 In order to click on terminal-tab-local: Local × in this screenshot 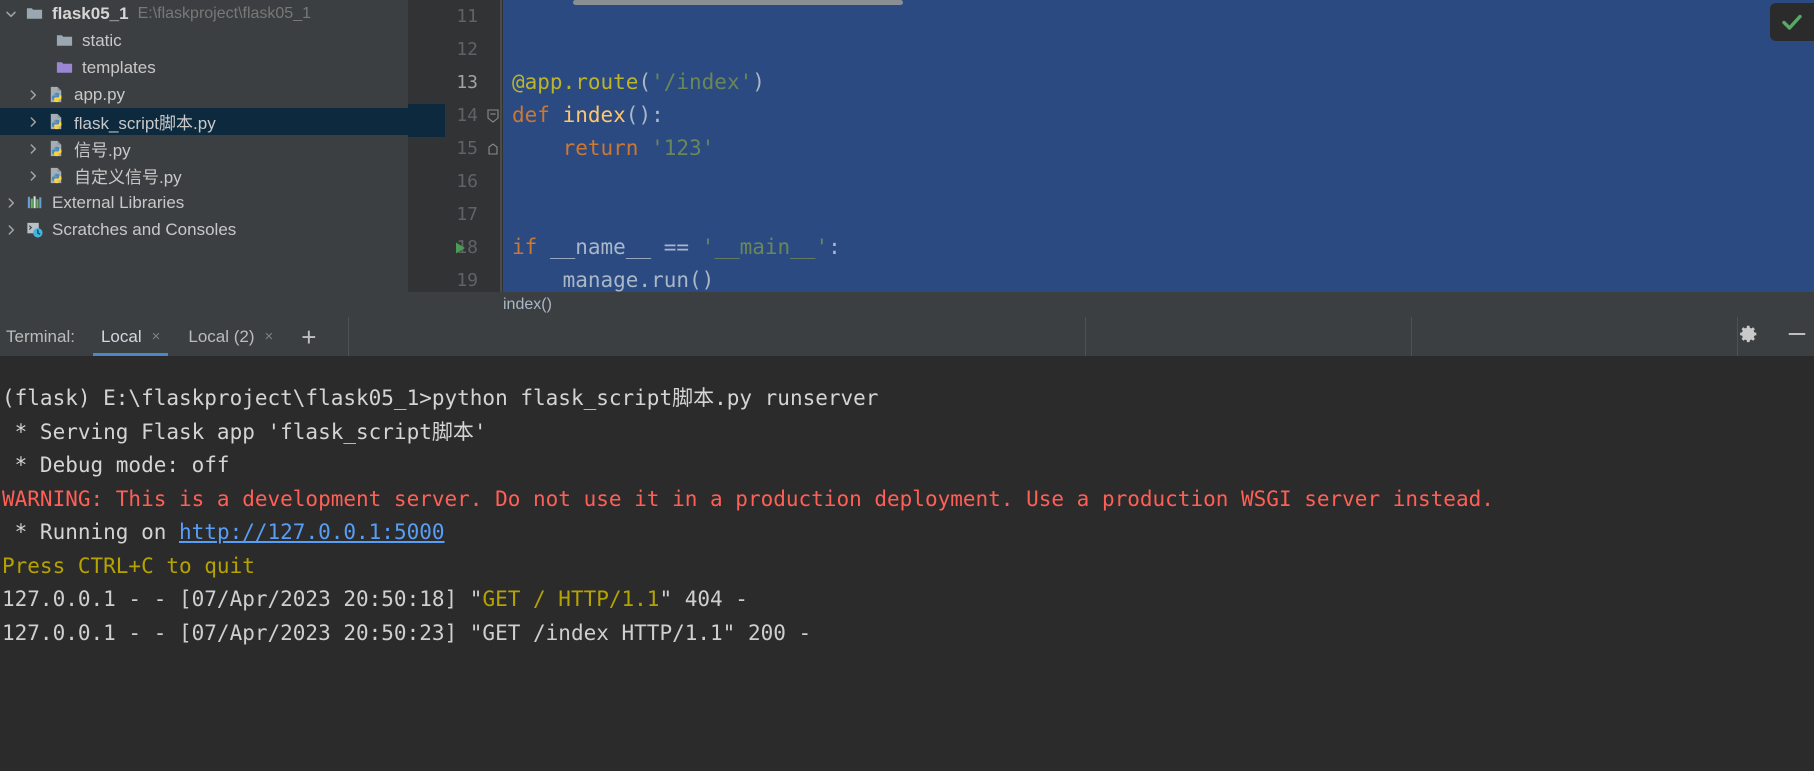, I will do `click(130, 336)`.